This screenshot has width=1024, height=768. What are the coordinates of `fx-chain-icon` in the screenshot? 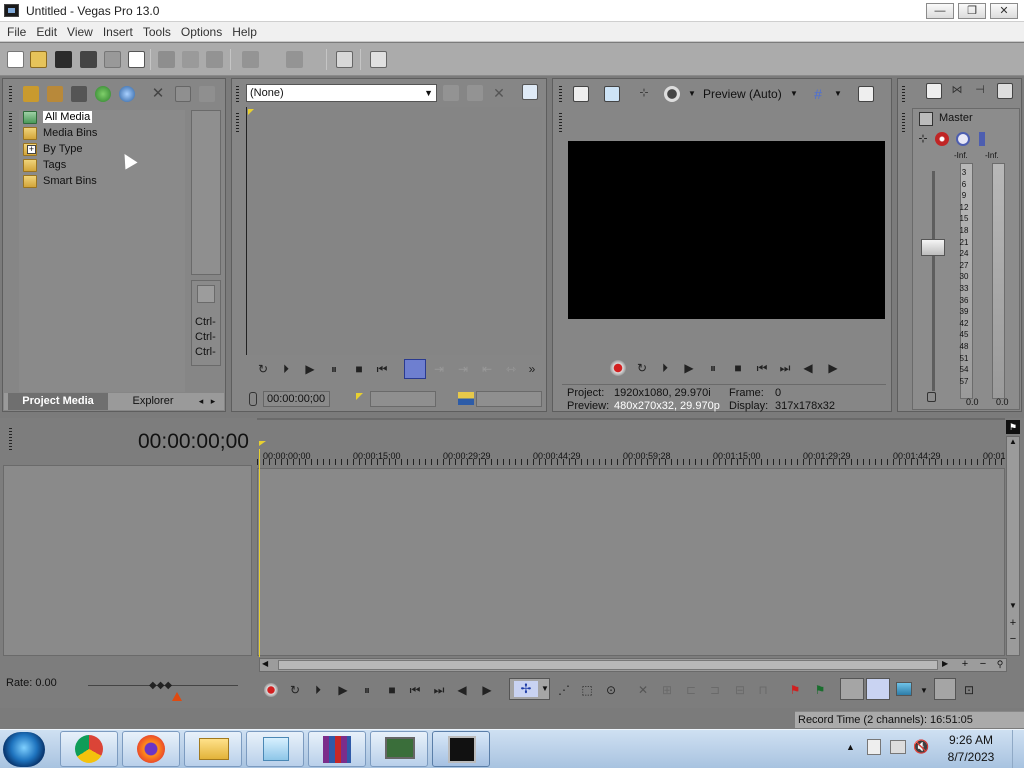 It's located at (942, 139).